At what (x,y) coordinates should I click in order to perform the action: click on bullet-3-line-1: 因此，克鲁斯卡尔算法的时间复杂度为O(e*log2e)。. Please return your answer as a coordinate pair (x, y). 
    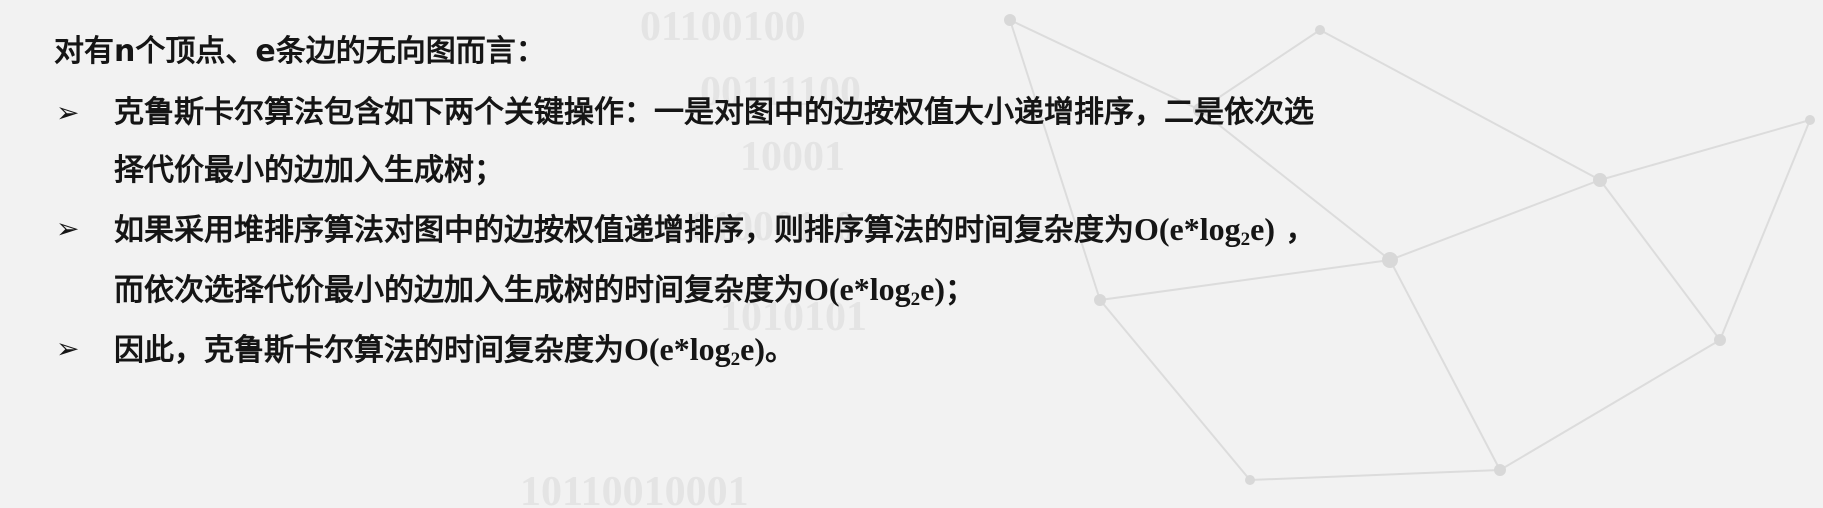
    Looking at the image, I should click on (957, 350).